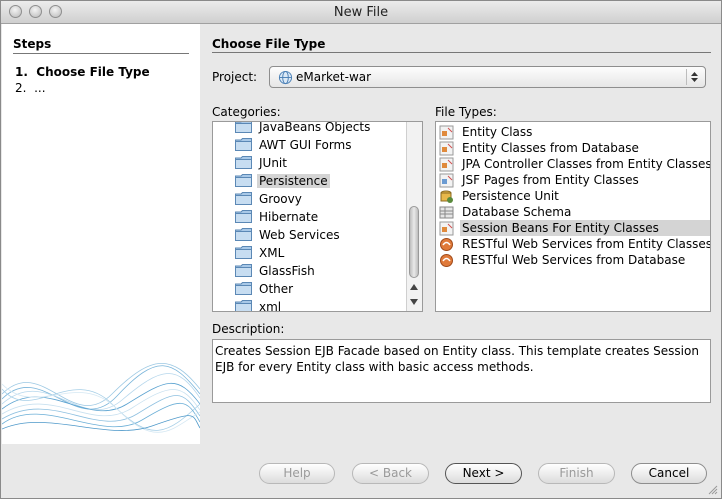 The height and width of the screenshot is (499, 722). I want to click on category-label: Persistence, so click(293, 181).